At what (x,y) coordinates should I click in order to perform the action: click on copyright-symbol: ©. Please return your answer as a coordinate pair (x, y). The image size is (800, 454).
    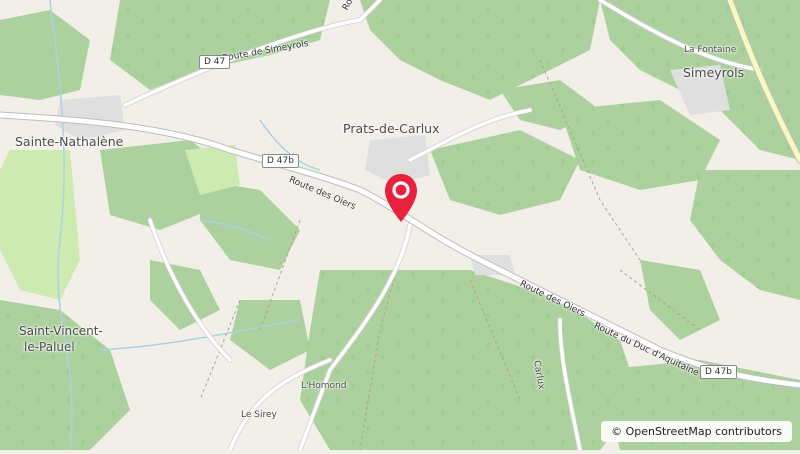
    Looking at the image, I should click on (617, 431).